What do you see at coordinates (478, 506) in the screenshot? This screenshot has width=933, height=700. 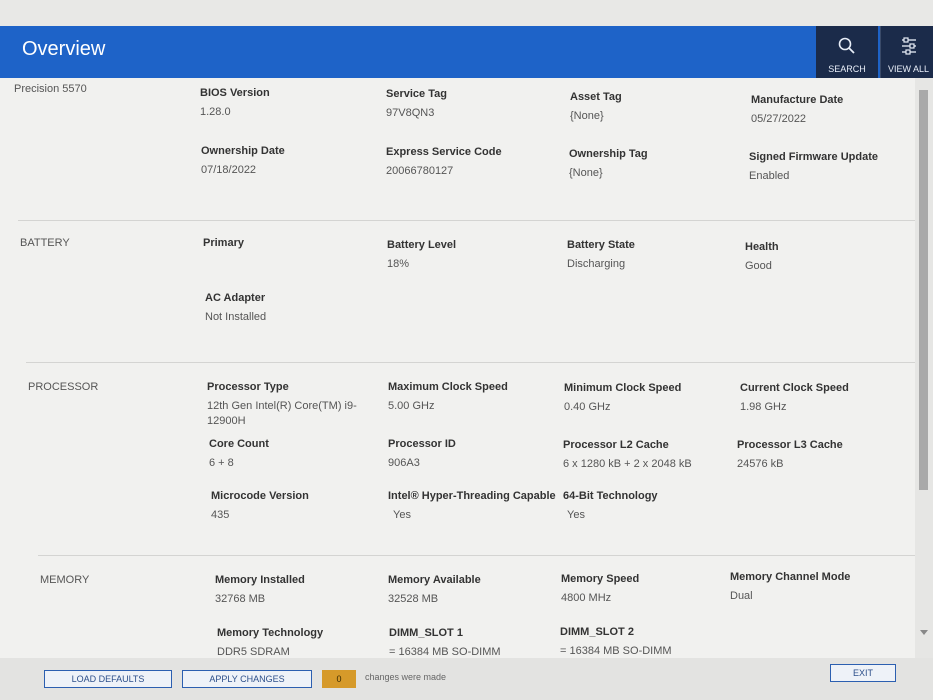 I see `field-hyper-threading: Intel® Hyper-Threading Capable Yes` at bounding box center [478, 506].